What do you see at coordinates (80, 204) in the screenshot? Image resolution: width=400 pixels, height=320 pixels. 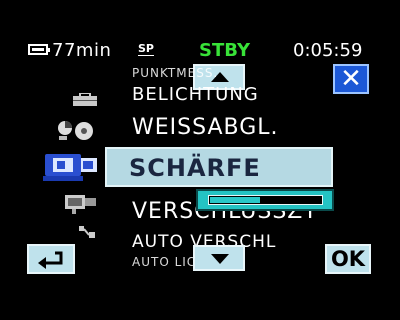 I see `tape-camera-icon` at bounding box center [80, 204].